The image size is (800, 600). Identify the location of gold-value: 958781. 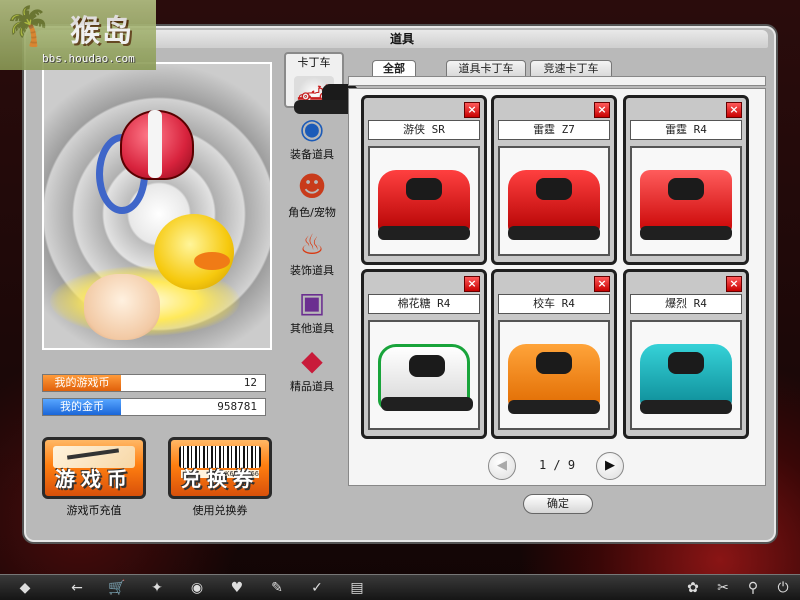
(237, 406).